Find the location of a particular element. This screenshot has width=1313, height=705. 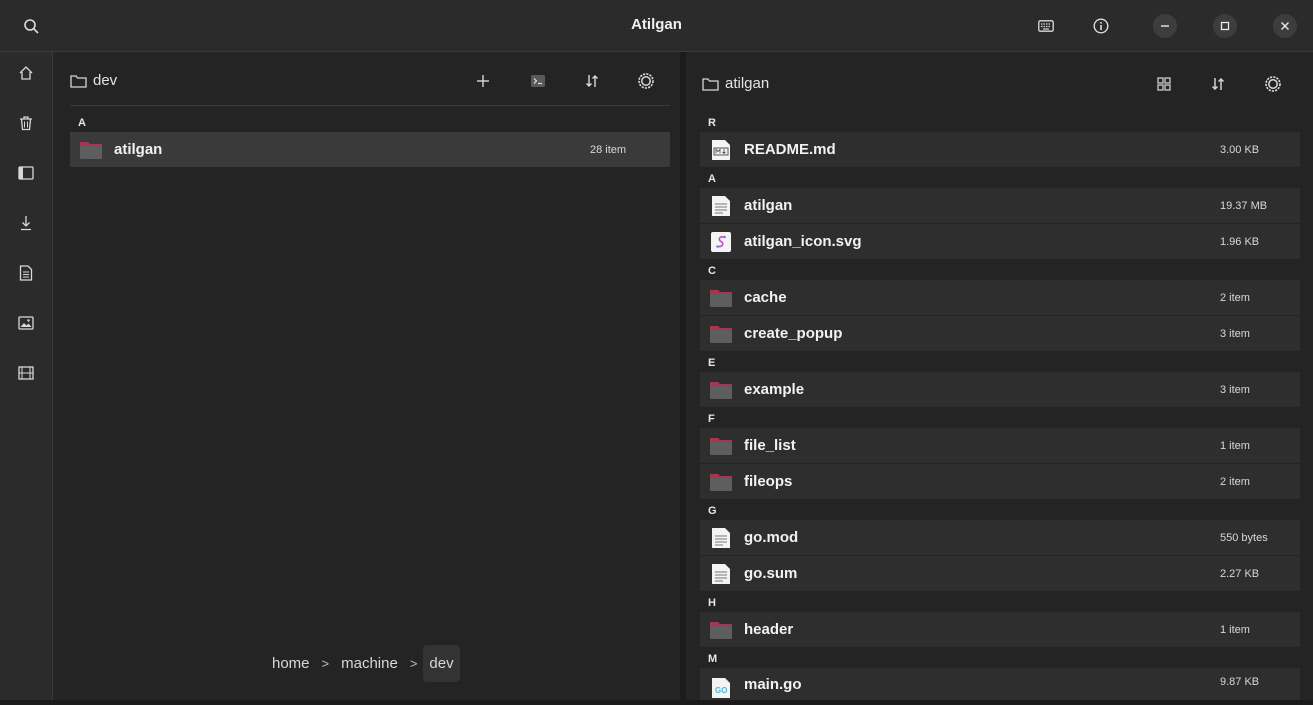

grid-icon is located at coordinates (1164, 84).